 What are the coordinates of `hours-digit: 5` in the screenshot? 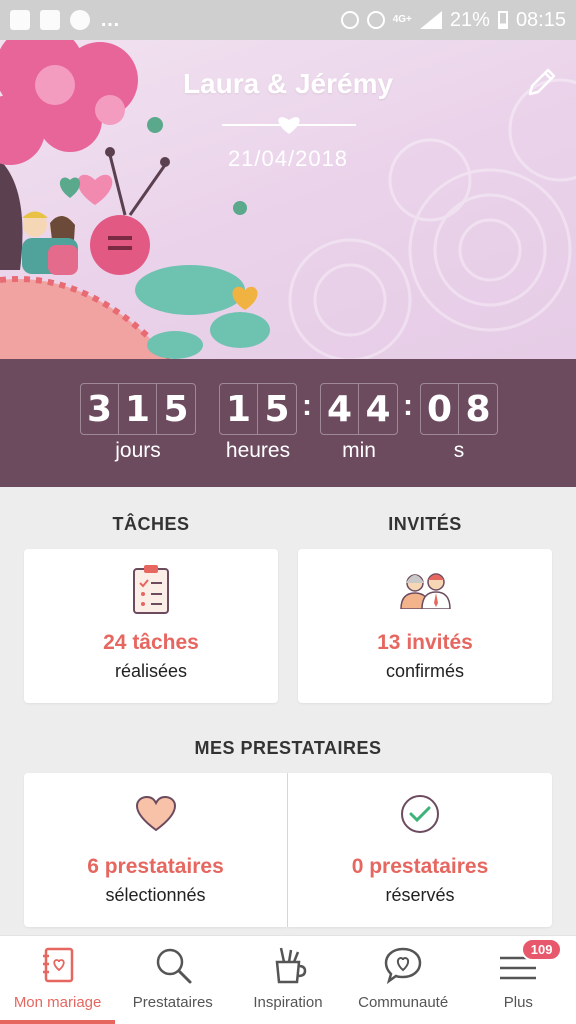 It's located at (277, 409).